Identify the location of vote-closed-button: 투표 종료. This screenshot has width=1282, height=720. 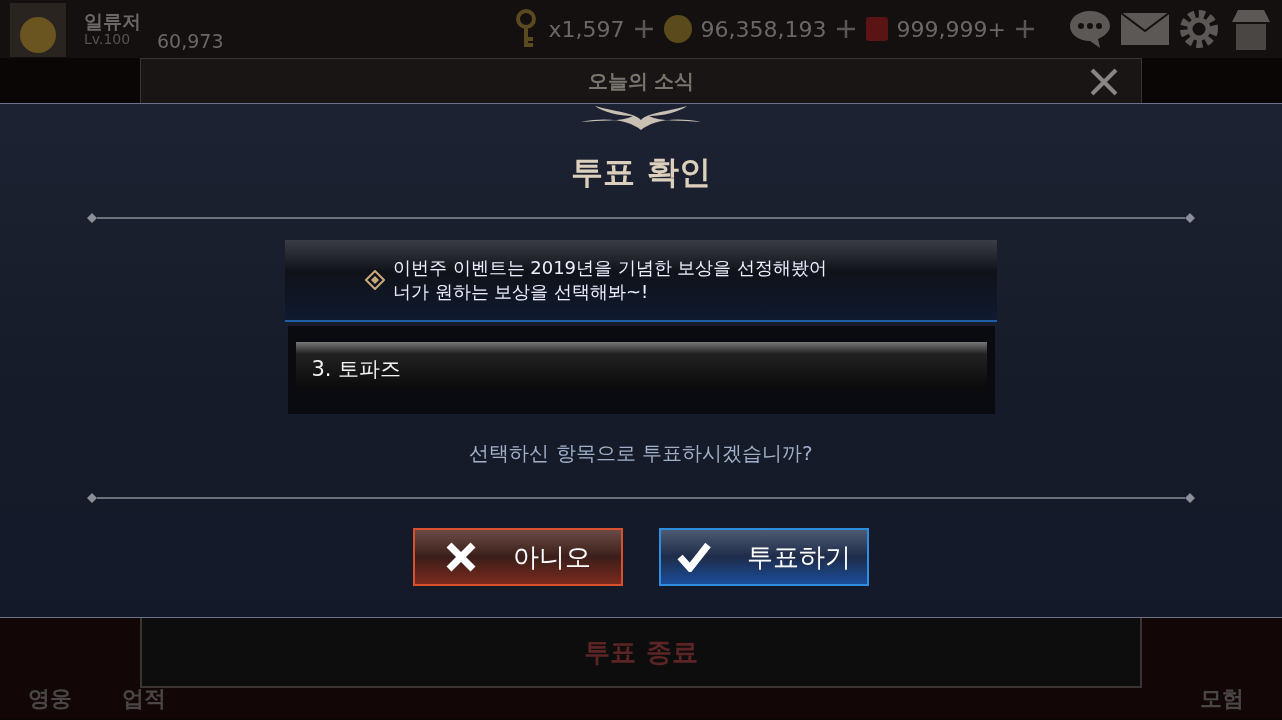
(641, 652).